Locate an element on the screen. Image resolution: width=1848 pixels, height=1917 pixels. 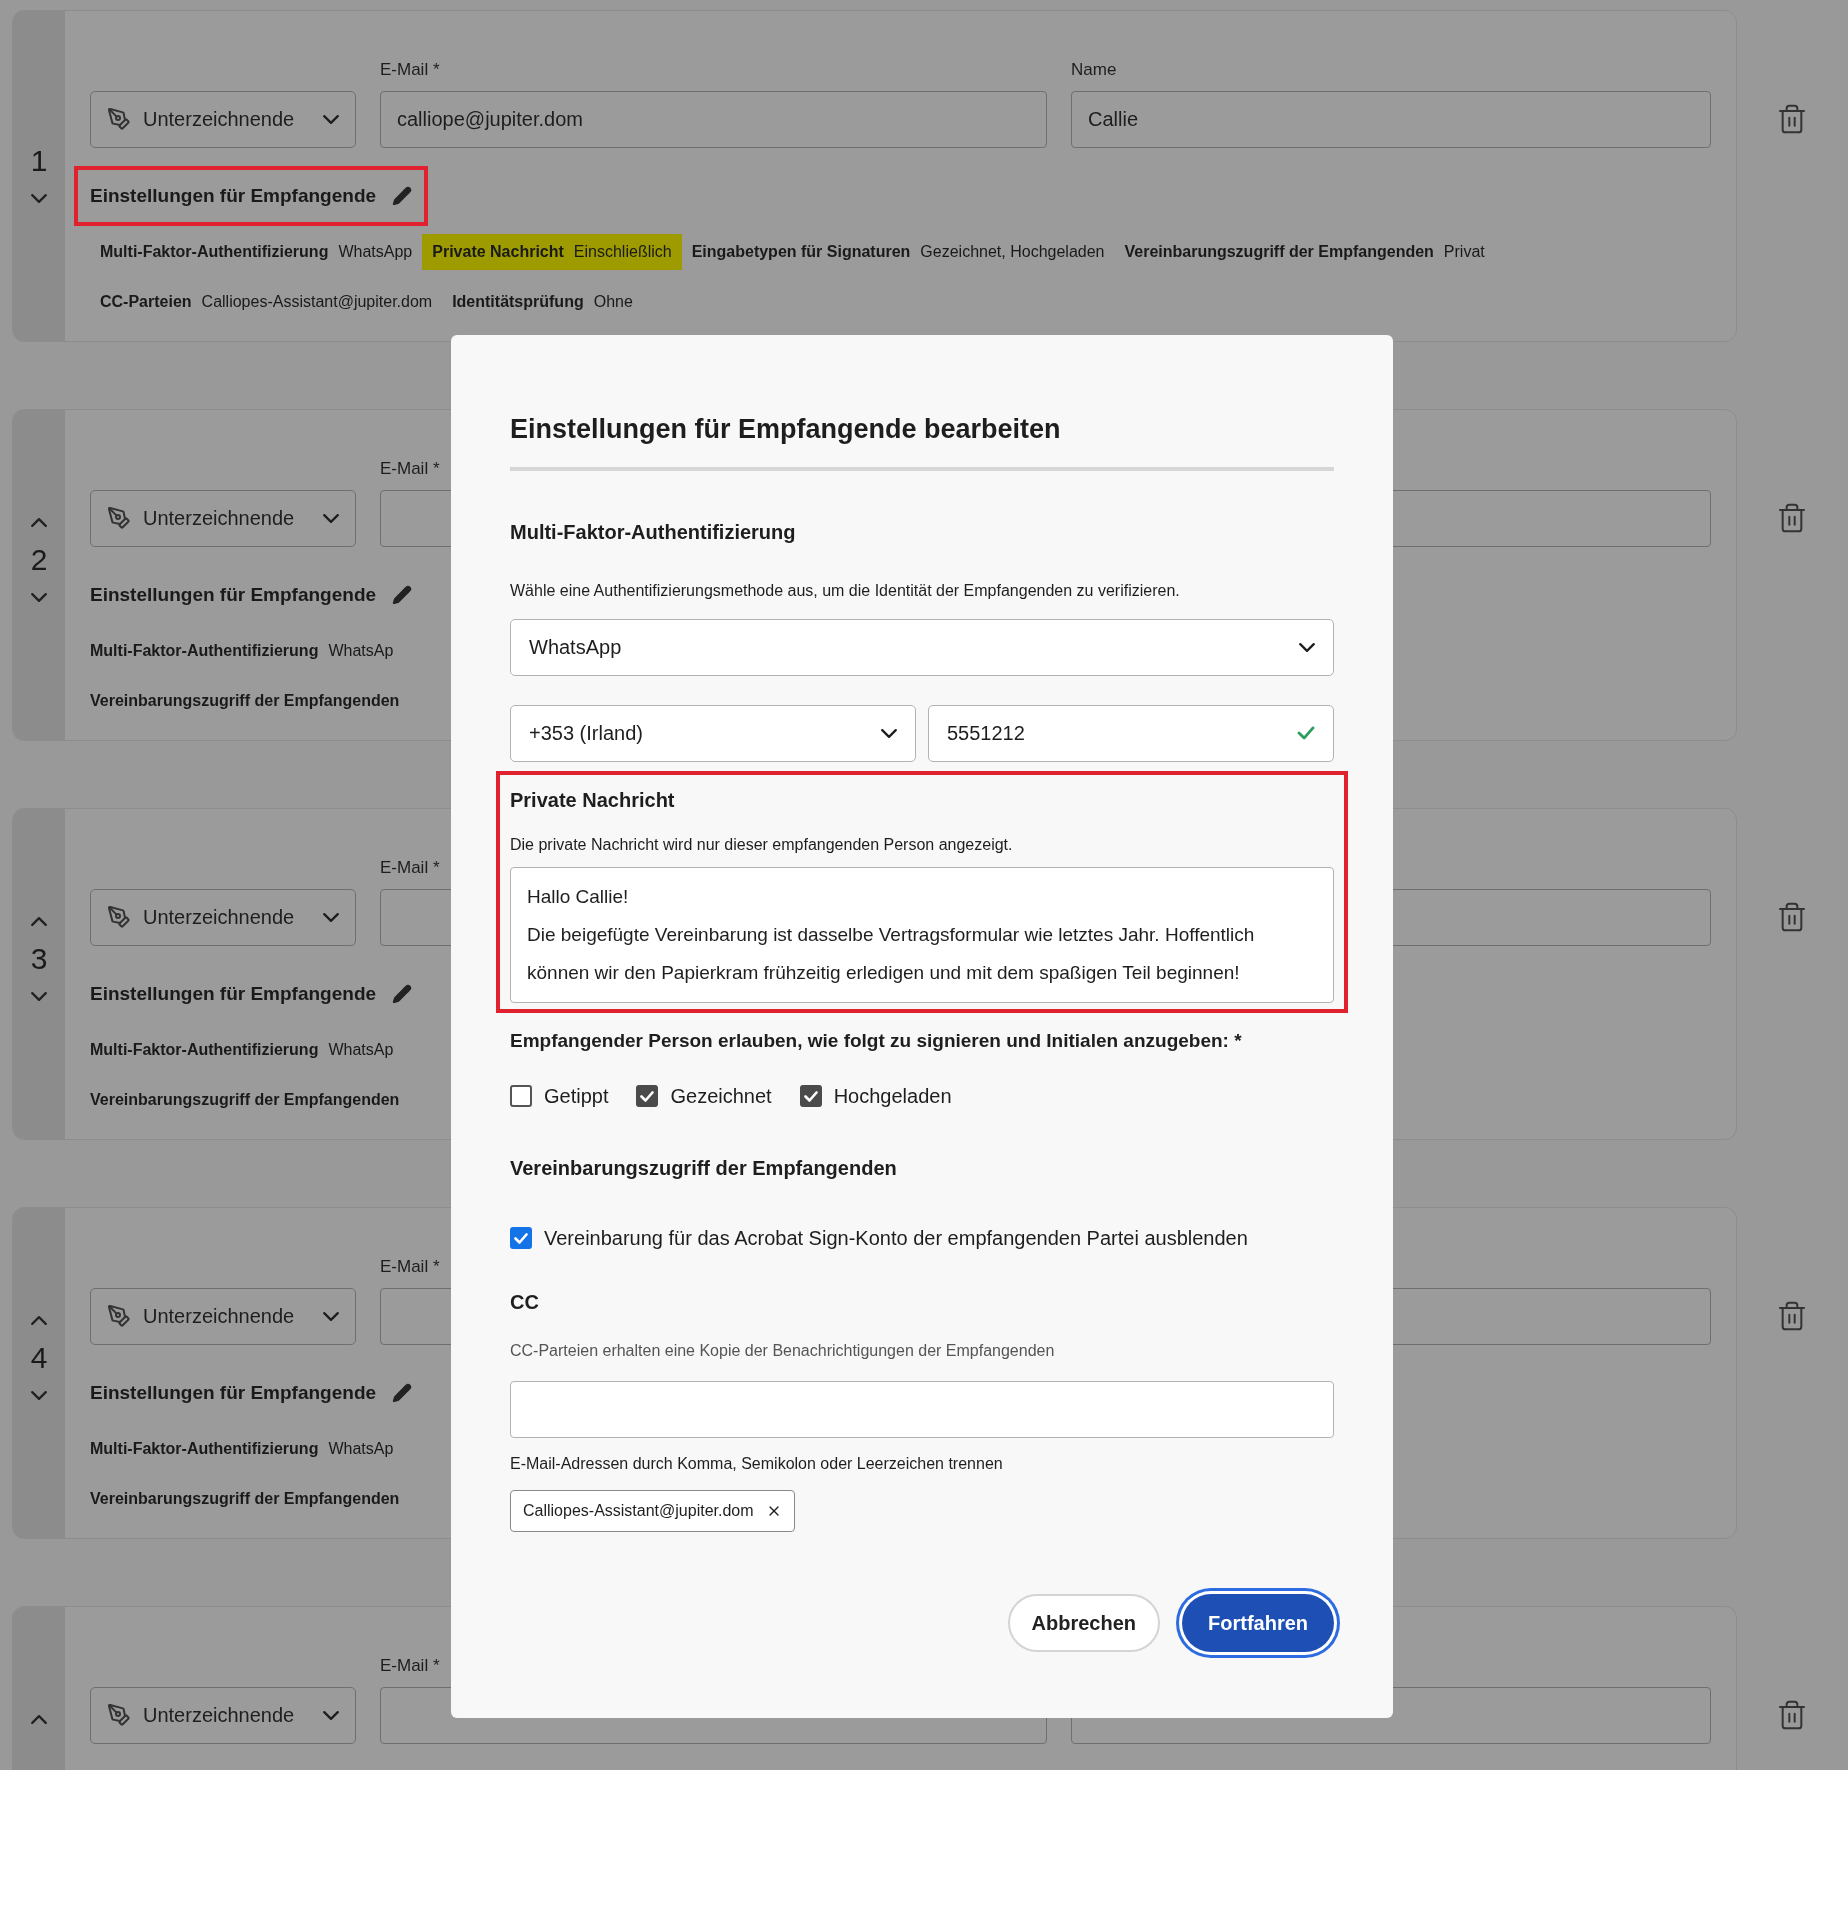
summary-label: Private Nachricht is located at coordinates (498, 252).